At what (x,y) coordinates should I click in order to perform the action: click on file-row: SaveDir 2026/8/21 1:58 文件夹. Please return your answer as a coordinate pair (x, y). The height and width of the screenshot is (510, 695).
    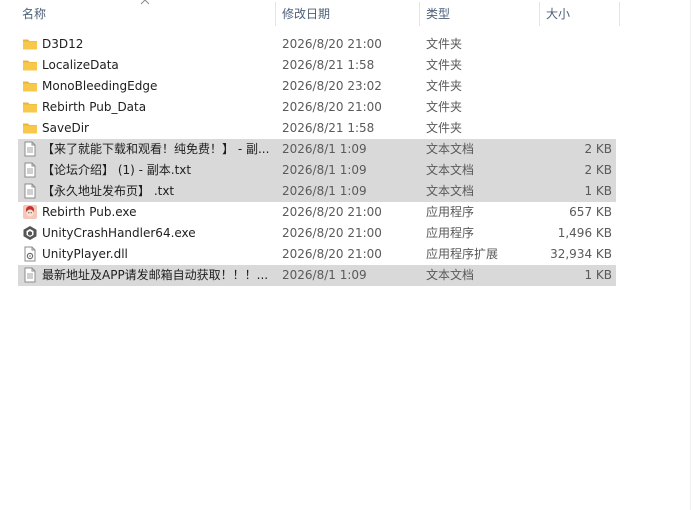
    Looking at the image, I should click on (317, 128).